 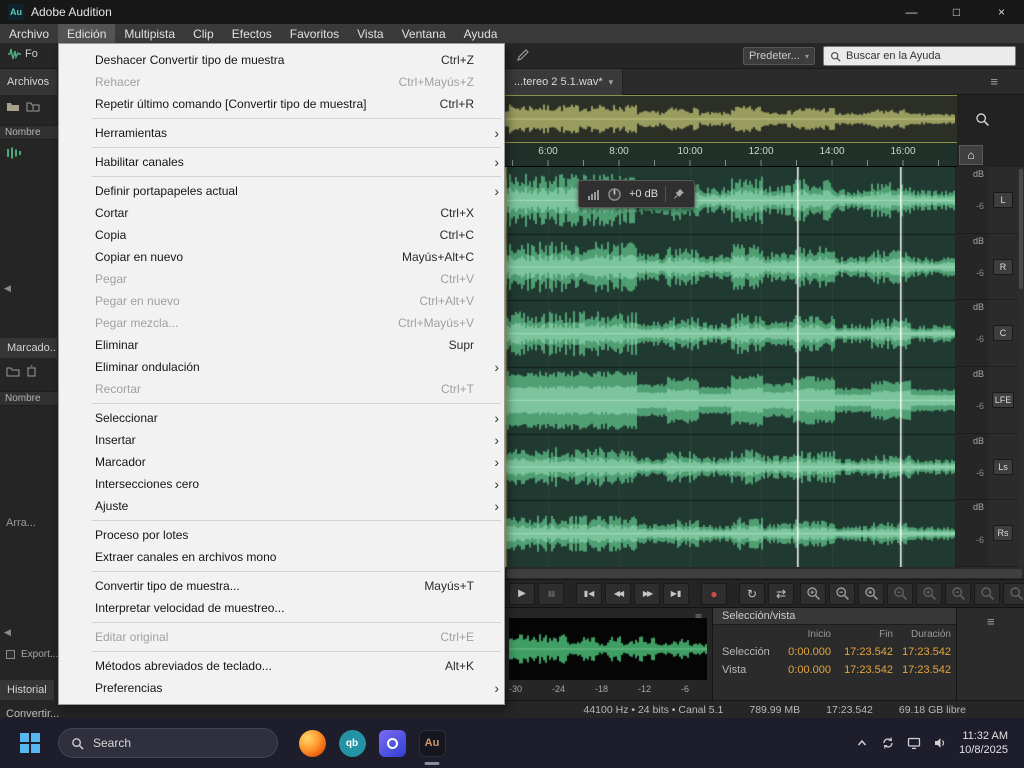 What do you see at coordinates (1003, 266) in the screenshot?
I see `channel-badge-r: R` at bounding box center [1003, 266].